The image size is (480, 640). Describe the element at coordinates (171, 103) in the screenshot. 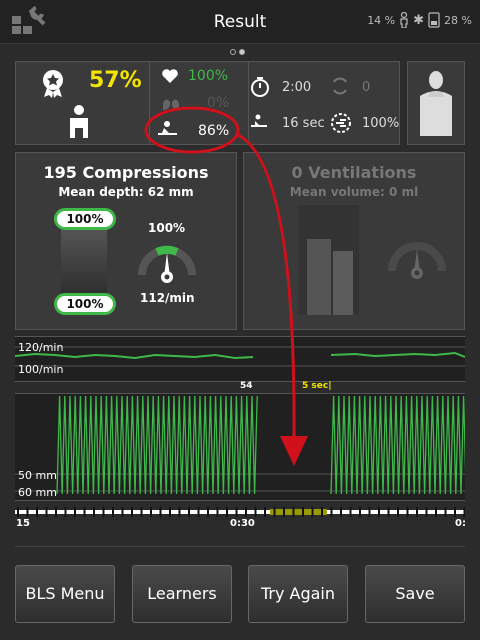

I see `lungs-icon` at that location.